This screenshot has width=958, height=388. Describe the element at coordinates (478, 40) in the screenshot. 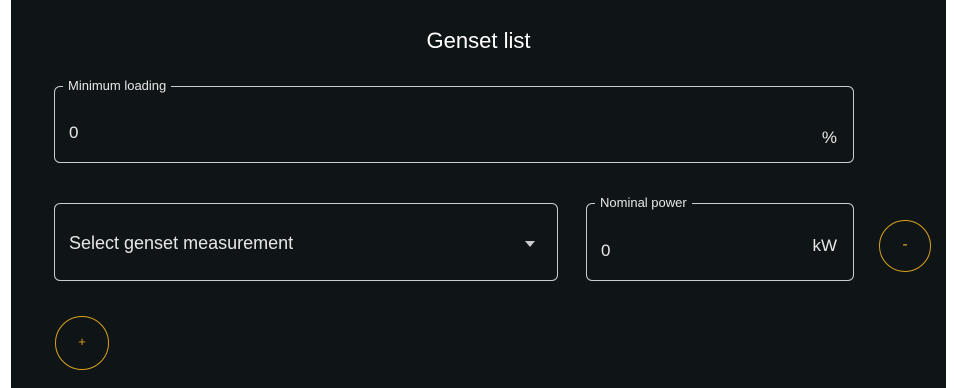

I see `page-title: Genset list` at that location.